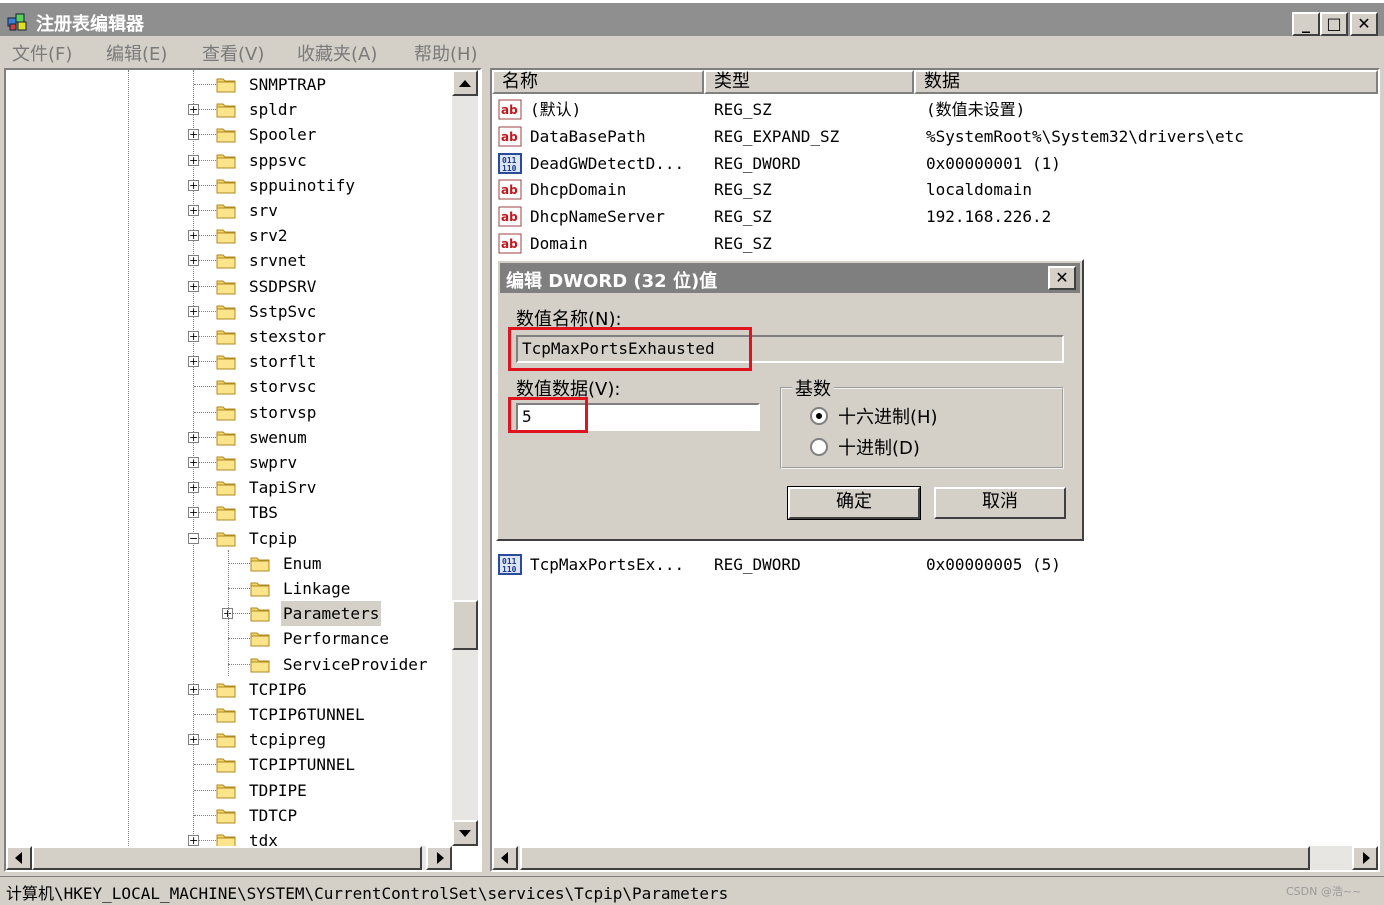  I want to click on list-item: ab DhcpDomain REG_SZ localdomain, so click(933, 189).